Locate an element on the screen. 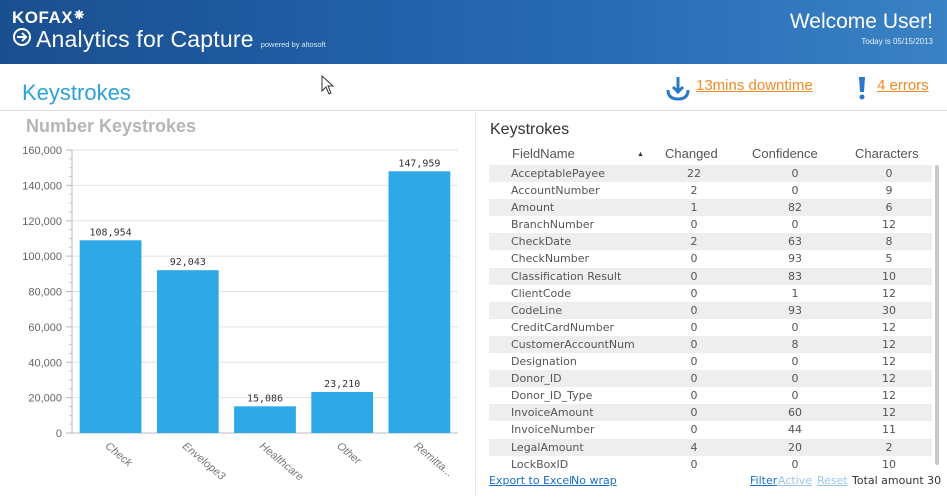 The width and height of the screenshot is (947, 500). table-row: LegalAmount 4 20 2 is located at coordinates (710, 447).